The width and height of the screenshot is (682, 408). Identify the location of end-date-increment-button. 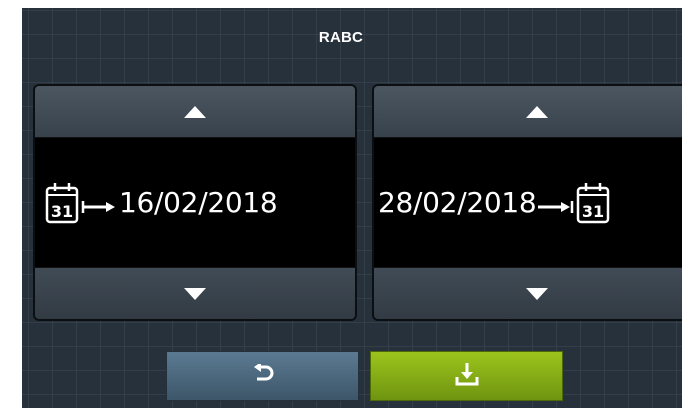
(528, 112).